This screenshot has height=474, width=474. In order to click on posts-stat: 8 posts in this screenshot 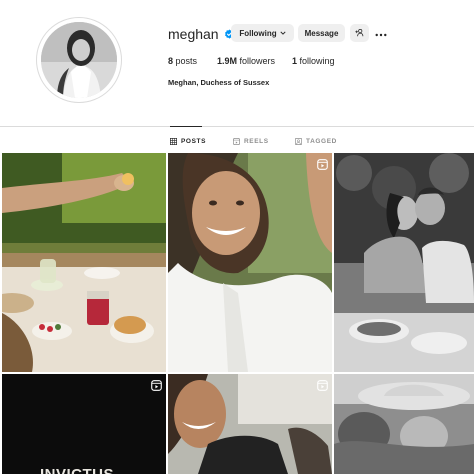, I will do `click(182, 61)`.